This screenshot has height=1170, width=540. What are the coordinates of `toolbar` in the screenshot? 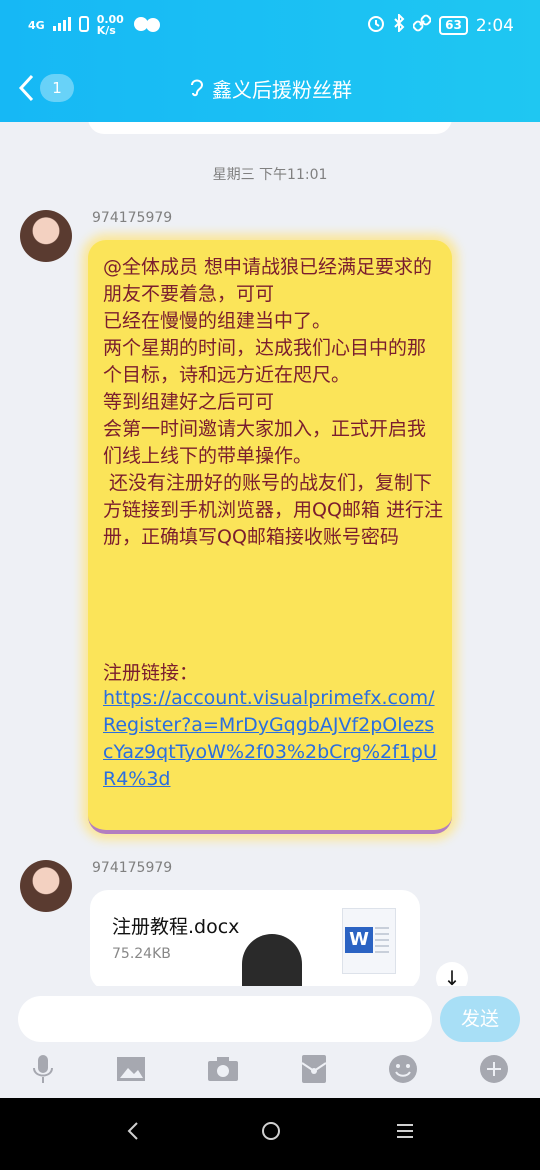 It's located at (270, 1072).